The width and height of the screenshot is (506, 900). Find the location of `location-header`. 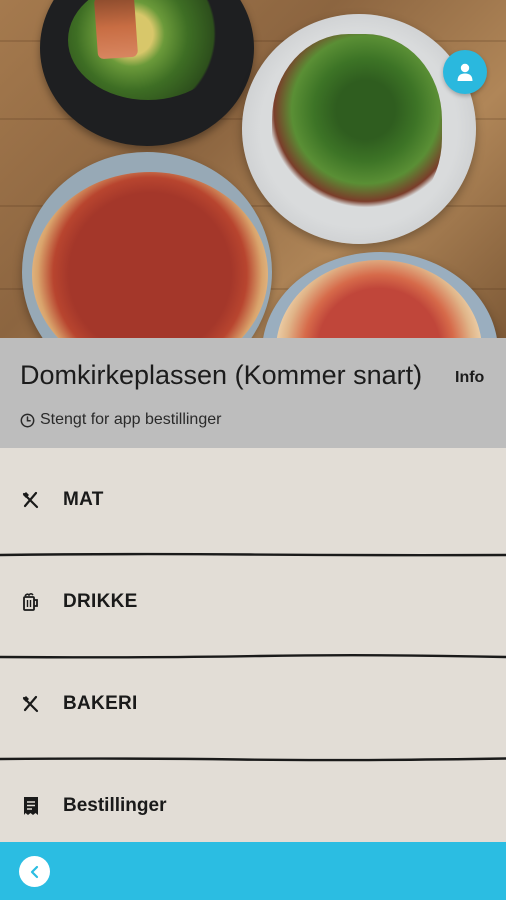

location-header is located at coordinates (253, 393).